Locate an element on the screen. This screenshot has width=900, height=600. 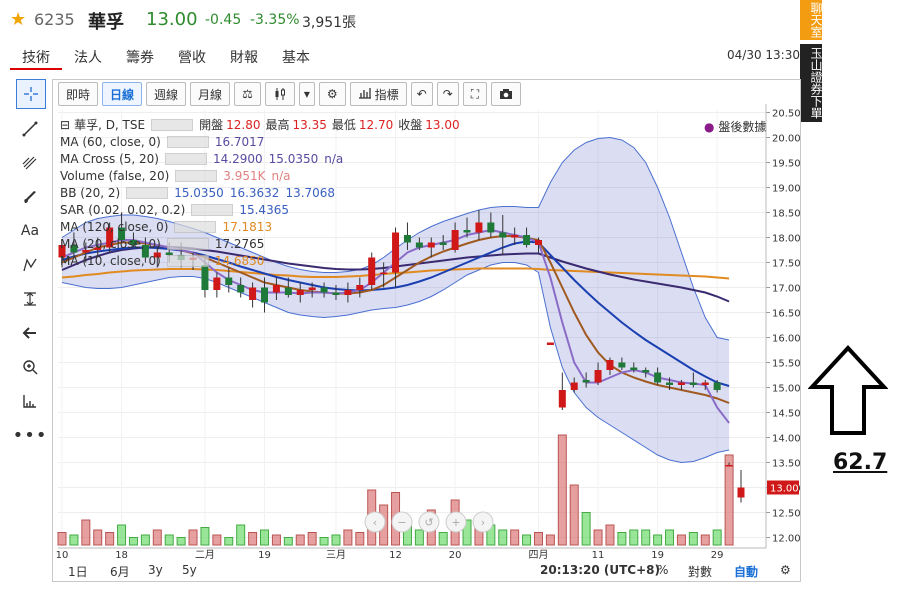
x-tick-label: 29 is located at coordinates (717, 555).